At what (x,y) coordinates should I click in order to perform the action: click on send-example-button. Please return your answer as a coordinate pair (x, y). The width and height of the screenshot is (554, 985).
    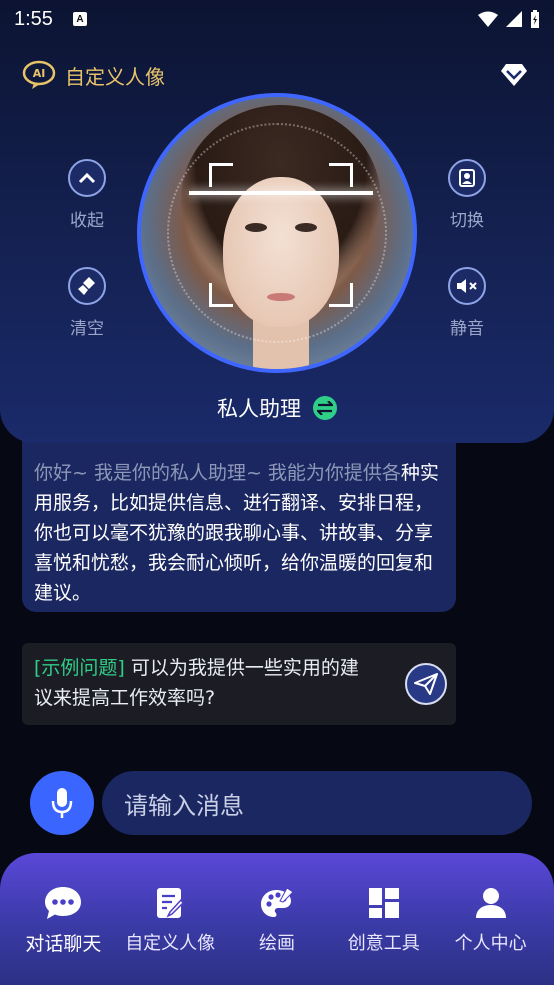
    Looking at the image, I should click on (426, 684).